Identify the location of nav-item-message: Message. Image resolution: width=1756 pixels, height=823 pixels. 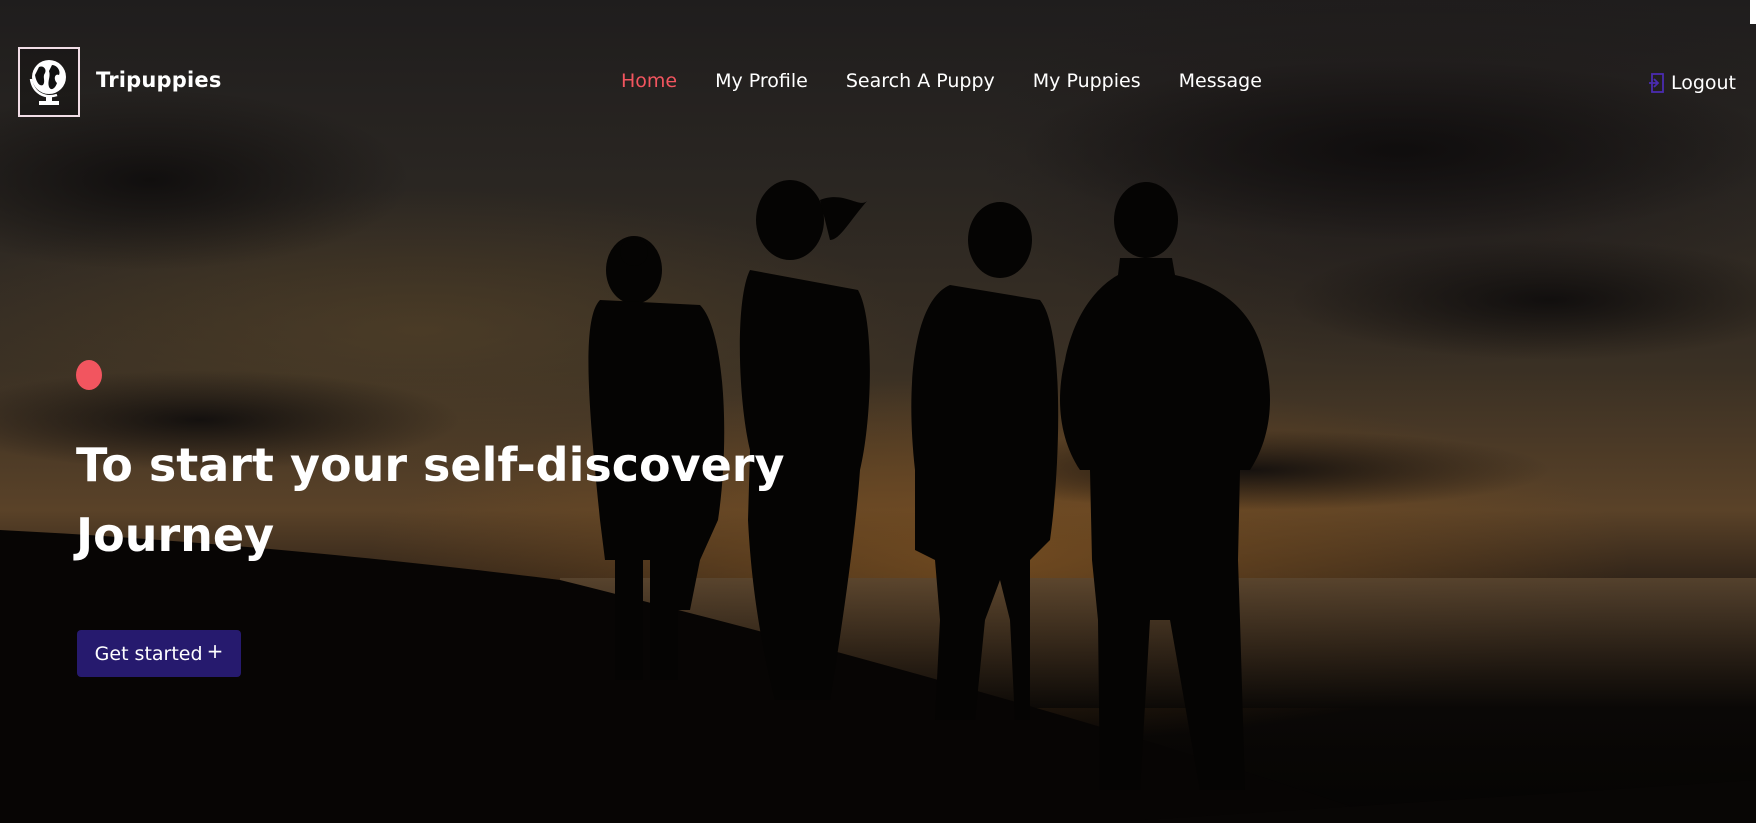
(1220, 81).